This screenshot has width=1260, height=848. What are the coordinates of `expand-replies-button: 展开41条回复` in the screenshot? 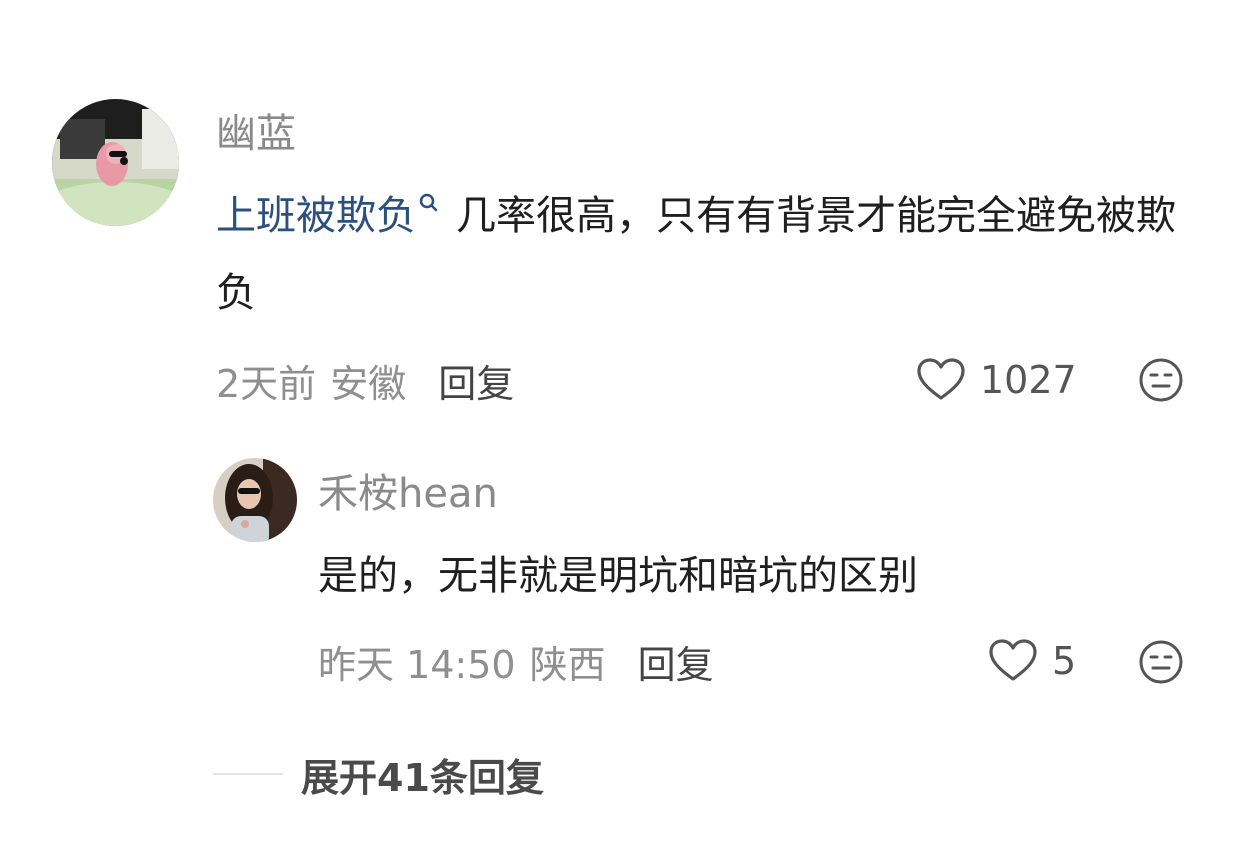 It's located at (378, 775).